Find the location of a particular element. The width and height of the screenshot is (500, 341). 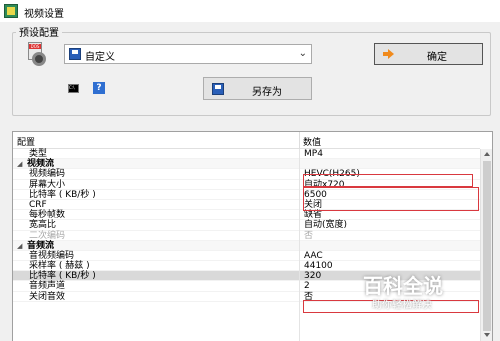

preset-select: 自定义 ⌄ is located at coordinates (188, 54).